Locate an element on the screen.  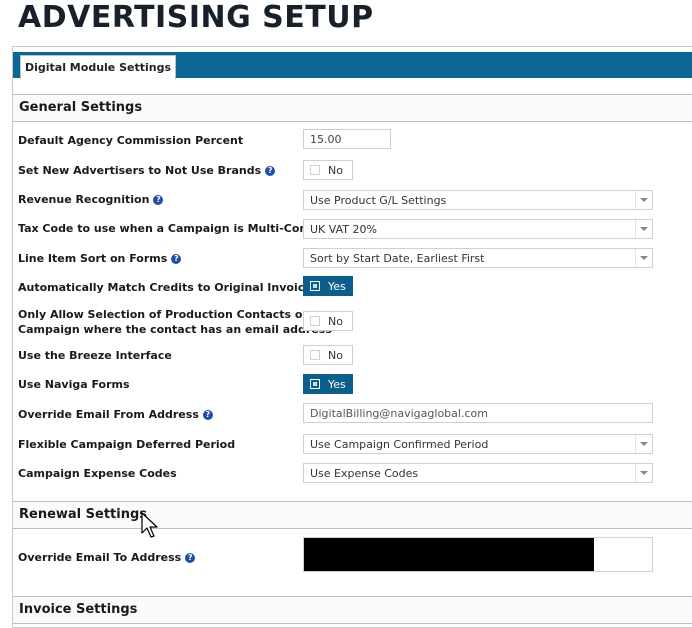
email-to-input is located at coordinates (478, 554).